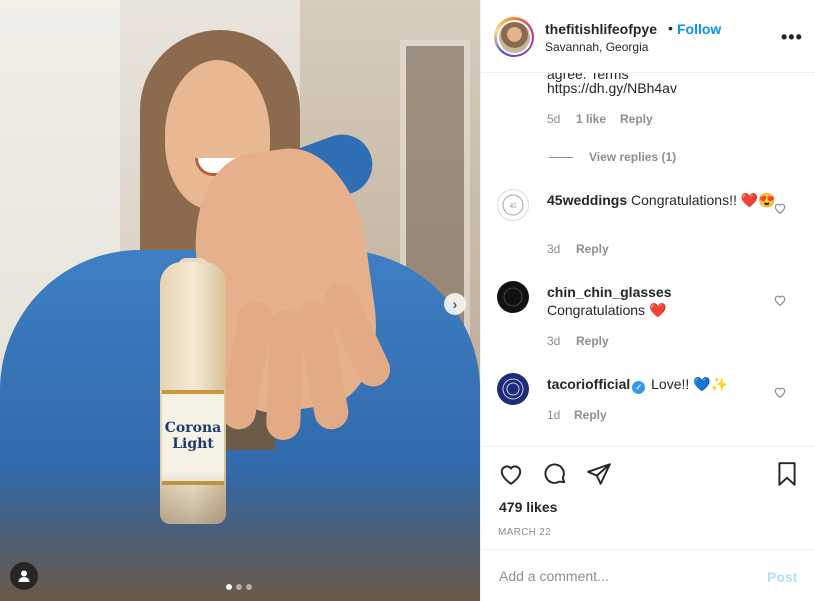 The image size is (815, 601). Describe the element at coordinates (587, 200) in the screenshot. I see `commenter-username: 45weddings` at that location.